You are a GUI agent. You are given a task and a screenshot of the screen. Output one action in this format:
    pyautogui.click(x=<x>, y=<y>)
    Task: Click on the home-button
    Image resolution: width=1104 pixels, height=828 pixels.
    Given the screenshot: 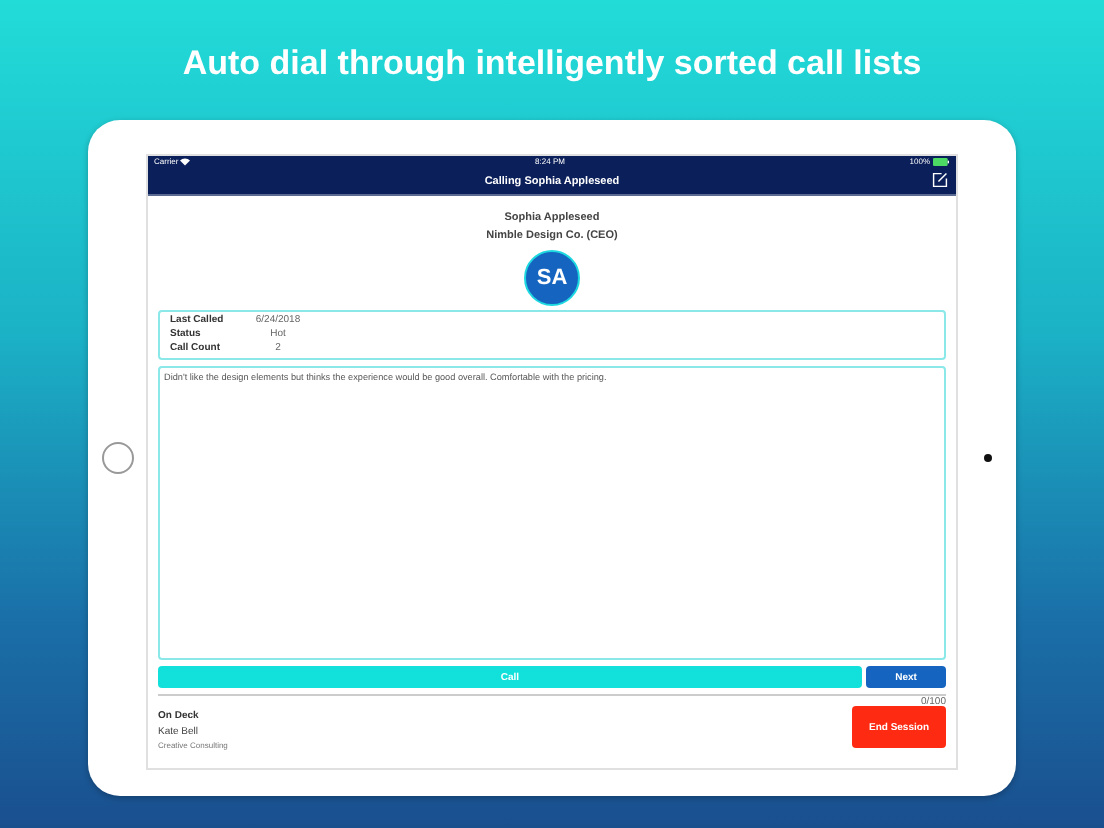 What is the action you would take?
    pyautogui.click(x=117, y=458)
    